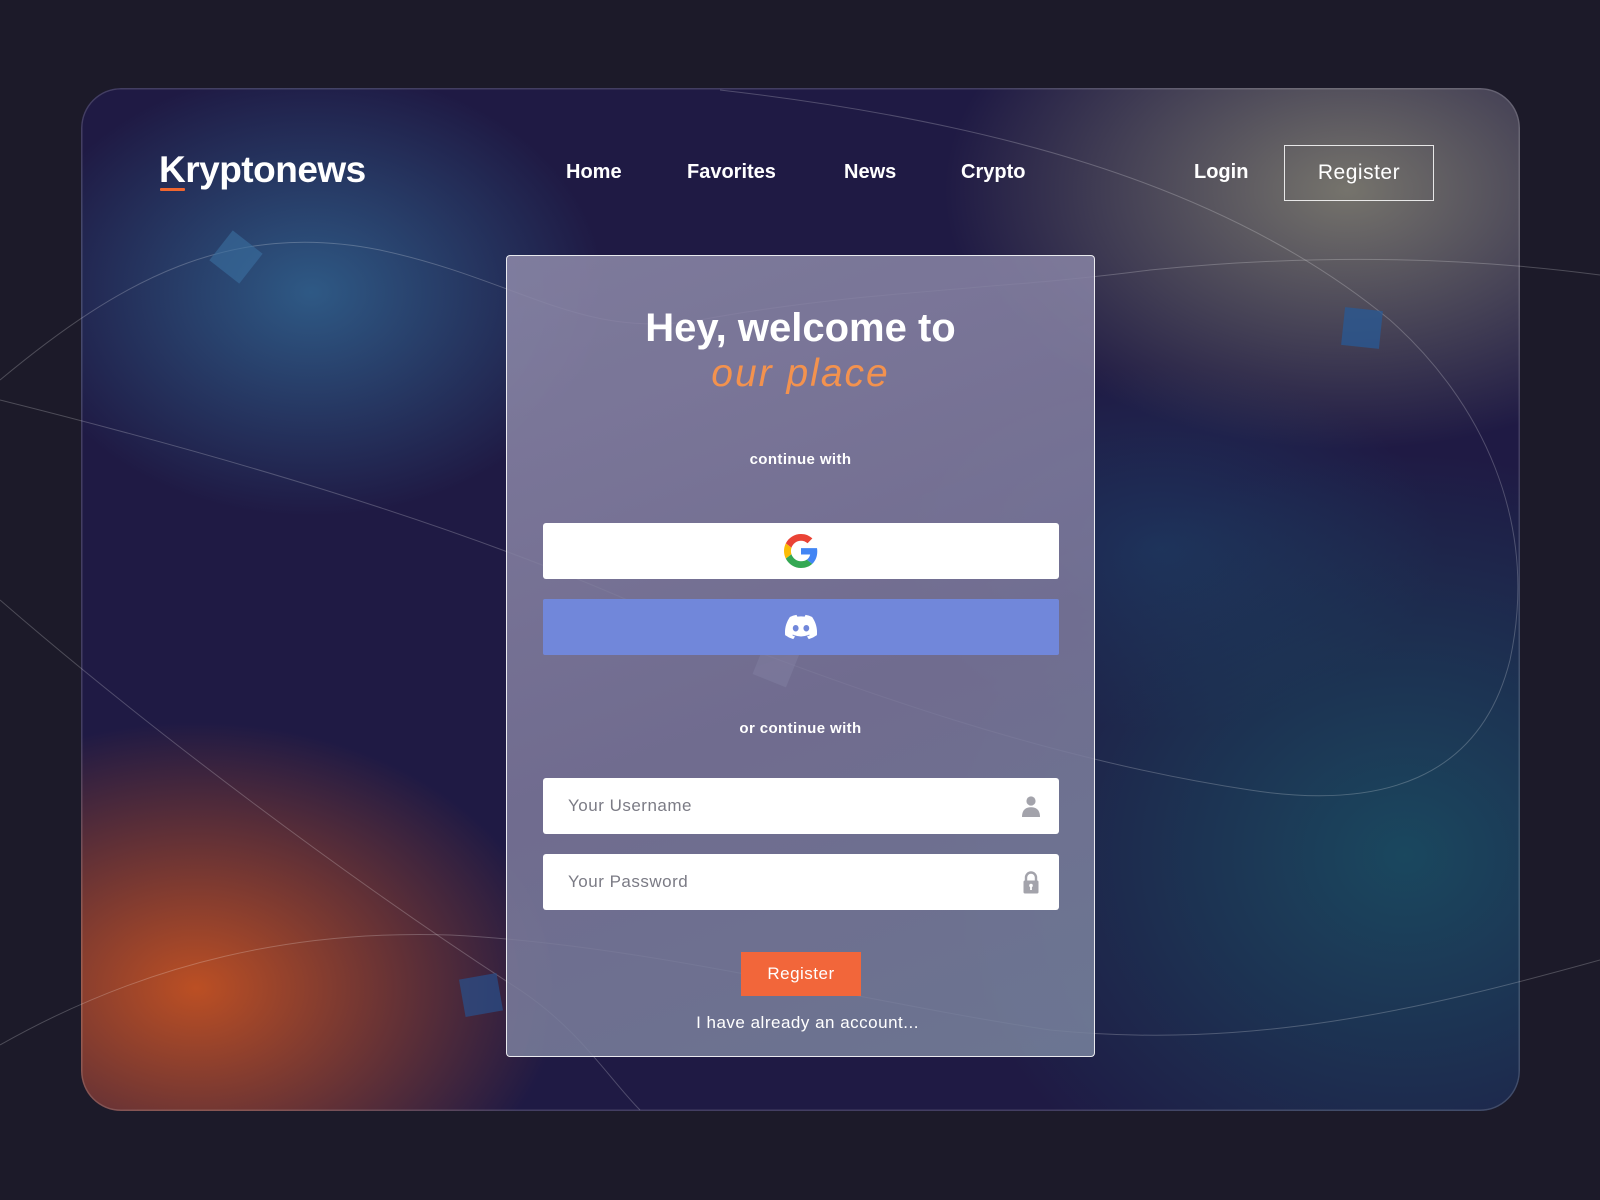  Describe the element at coordinates (1031, 882) in the screenshot. I see `lock-icon` at that location.